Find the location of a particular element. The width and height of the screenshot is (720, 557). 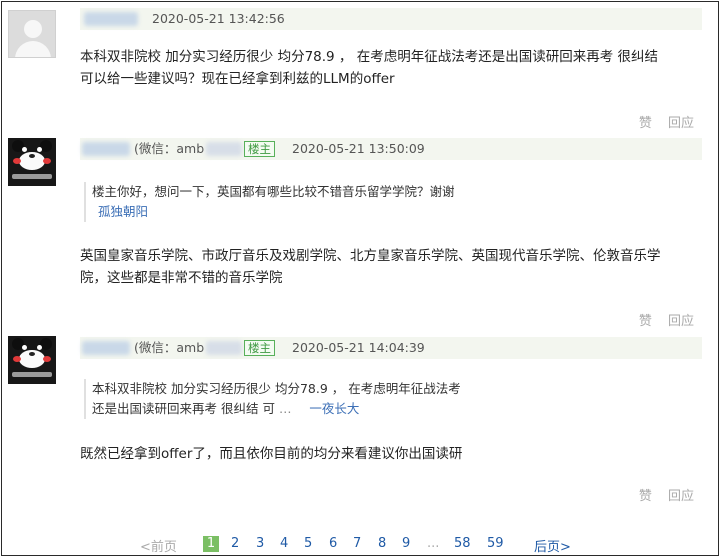

comment-timestamp: 2020-05-21 14:04:39 is located at coordinates (358, 347).